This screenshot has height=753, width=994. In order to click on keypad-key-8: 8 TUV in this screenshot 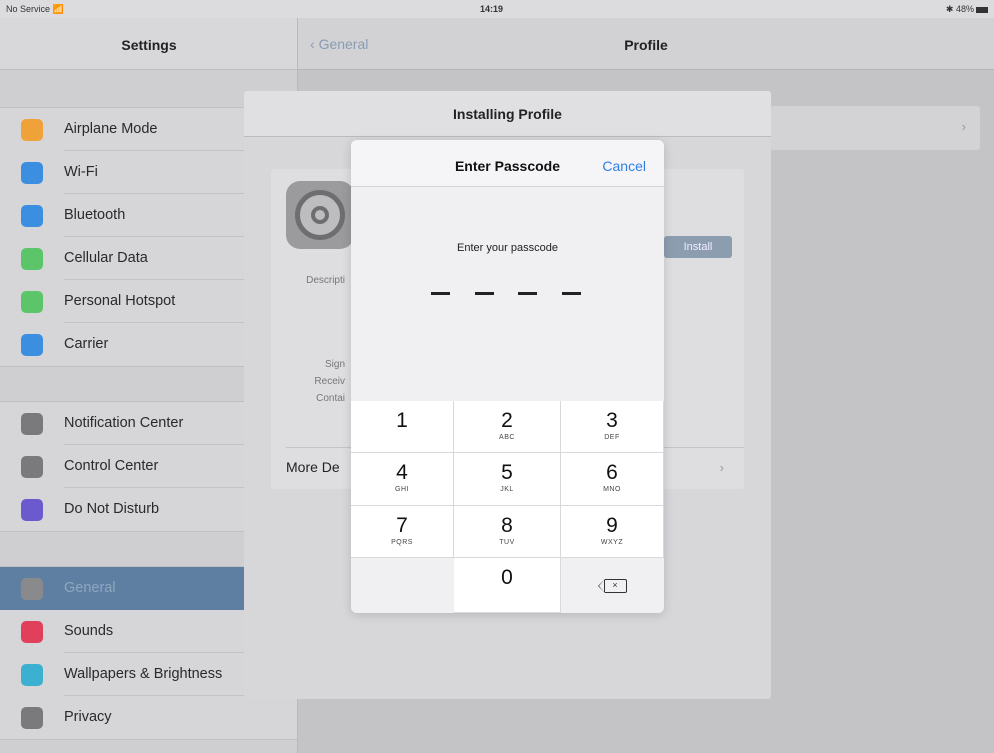, I will do `click(507, 532)`.